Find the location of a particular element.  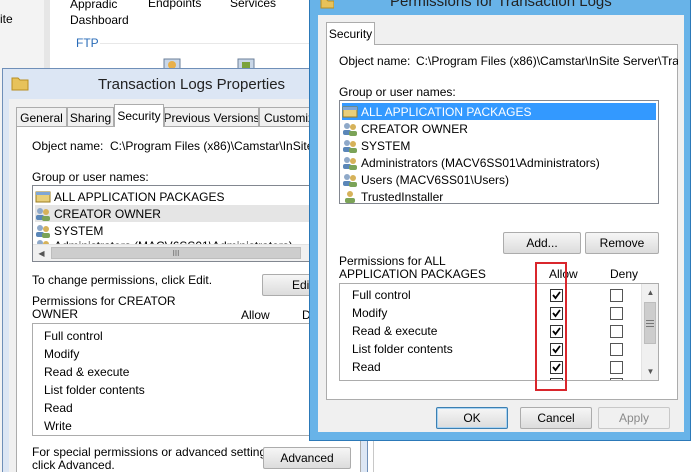

allow-header: Allow is located at coordinates (255, 315).